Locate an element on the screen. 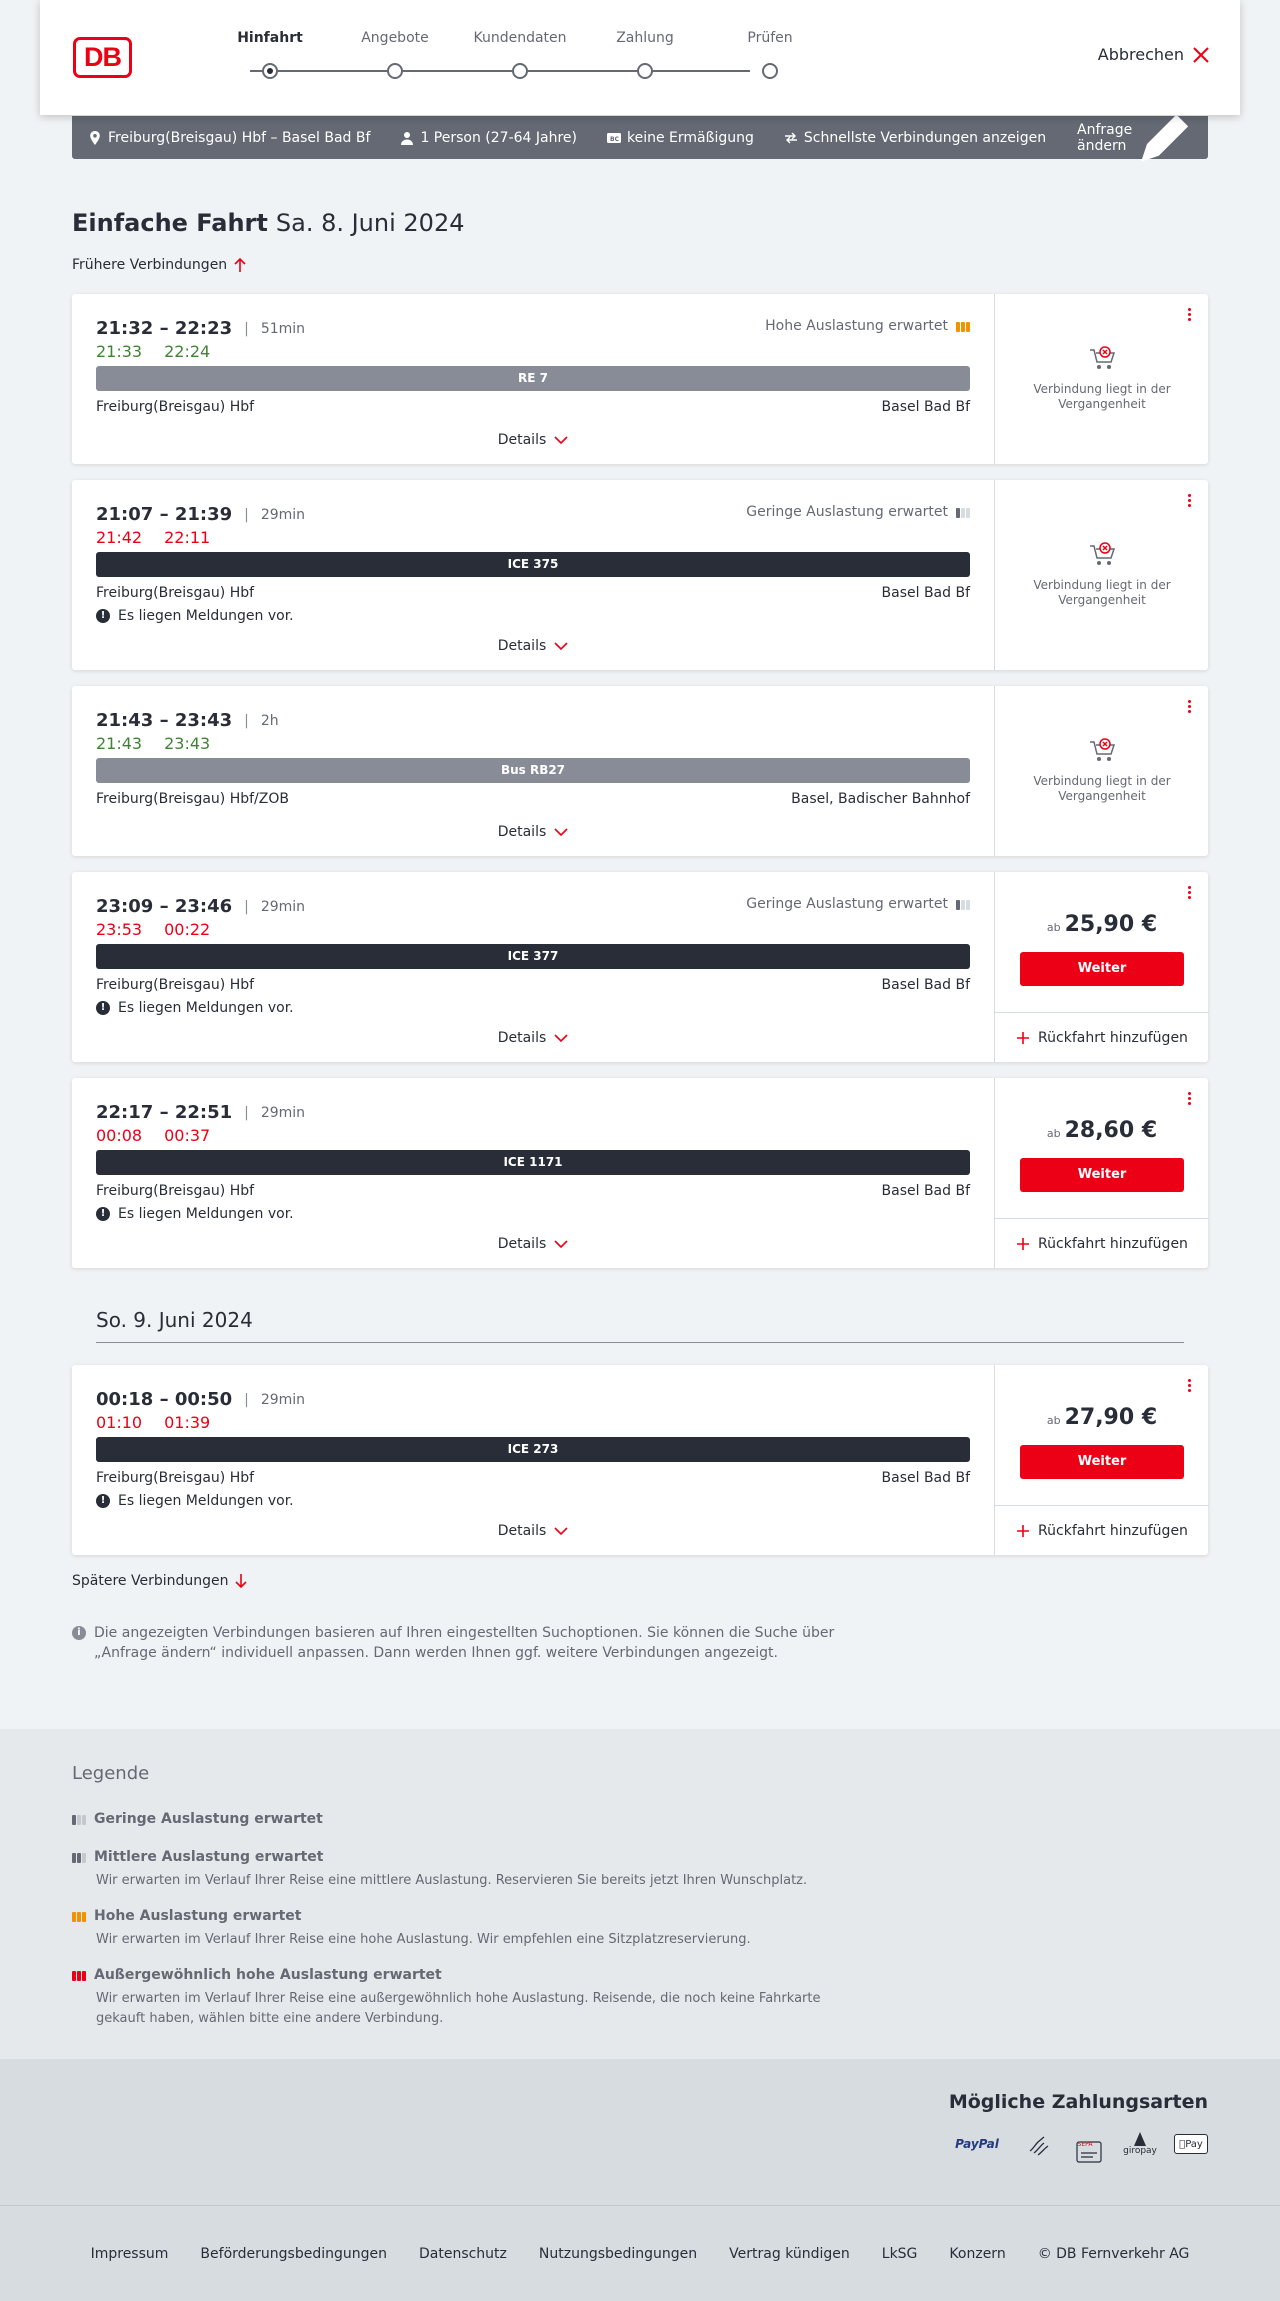 Image resolution: width=1280 pixels, height=2301 pixels. giropay-label: giropay is located at coordinates (1140, 2151).